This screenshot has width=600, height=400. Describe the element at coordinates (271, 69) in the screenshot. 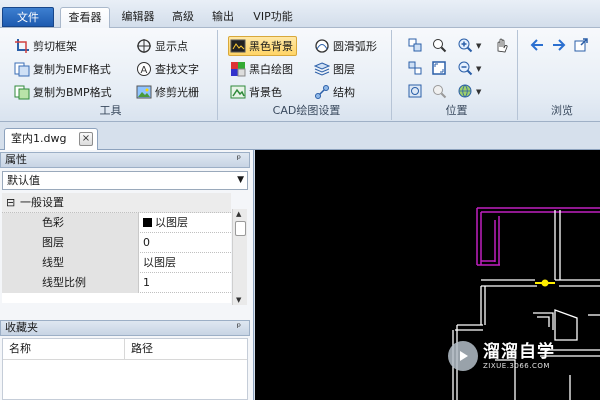

I see `monochrome-label: 黑白绘图` at that location.